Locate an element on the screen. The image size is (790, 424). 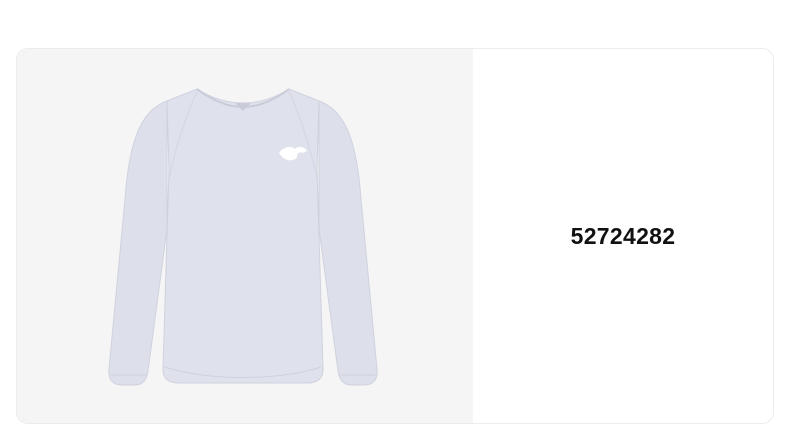
product-id: 52724282 is located at coordinates (623, 235).